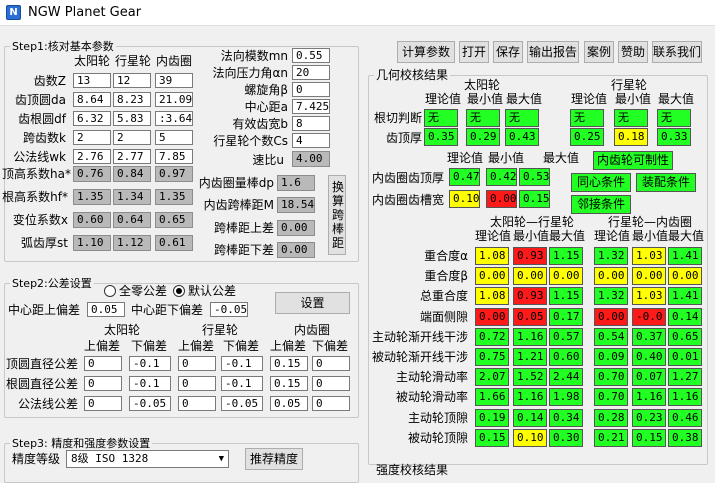 The image size is (715, 483). What do you see at coordinates (588, 99) in the screenshot?
I see `geo-col-header: 理论值` at bounding box center [588, 99].